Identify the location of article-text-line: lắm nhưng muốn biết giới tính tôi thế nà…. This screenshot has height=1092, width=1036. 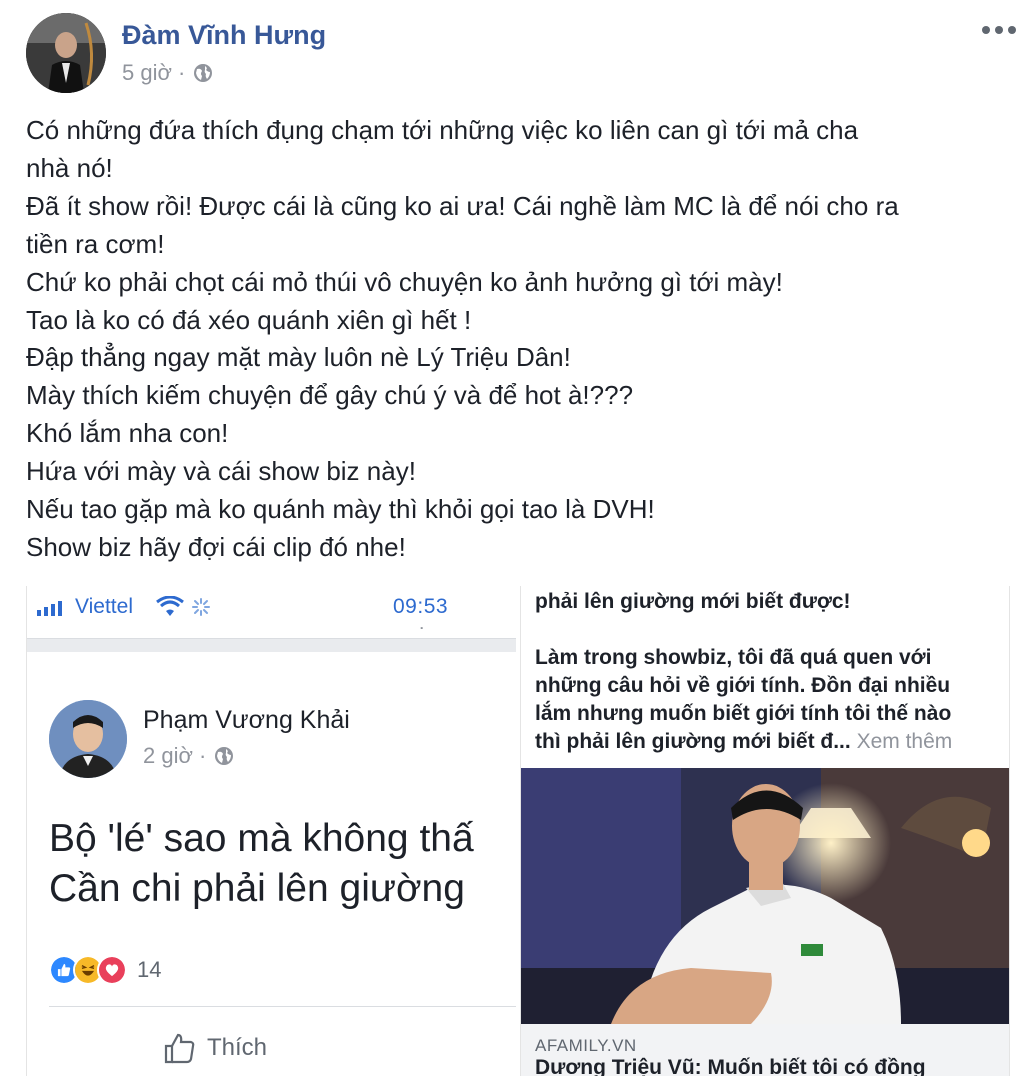
(743, 713).